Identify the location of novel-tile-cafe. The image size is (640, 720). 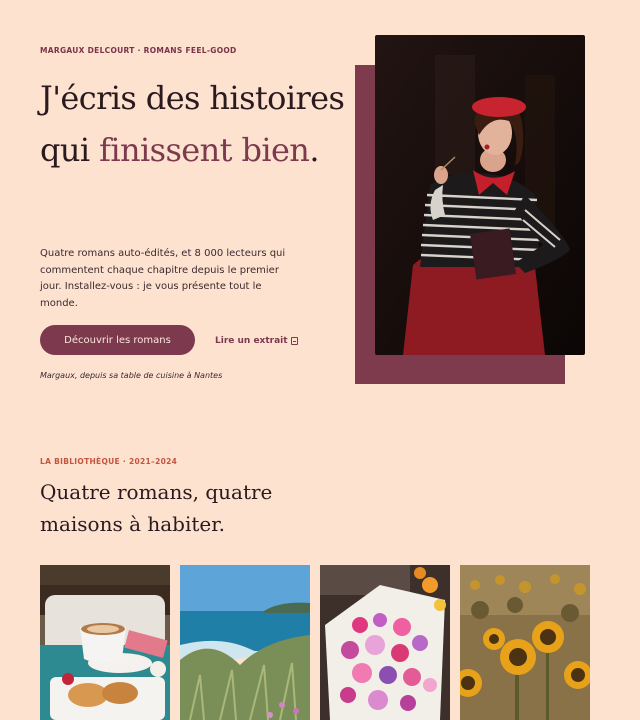
(105, 642).